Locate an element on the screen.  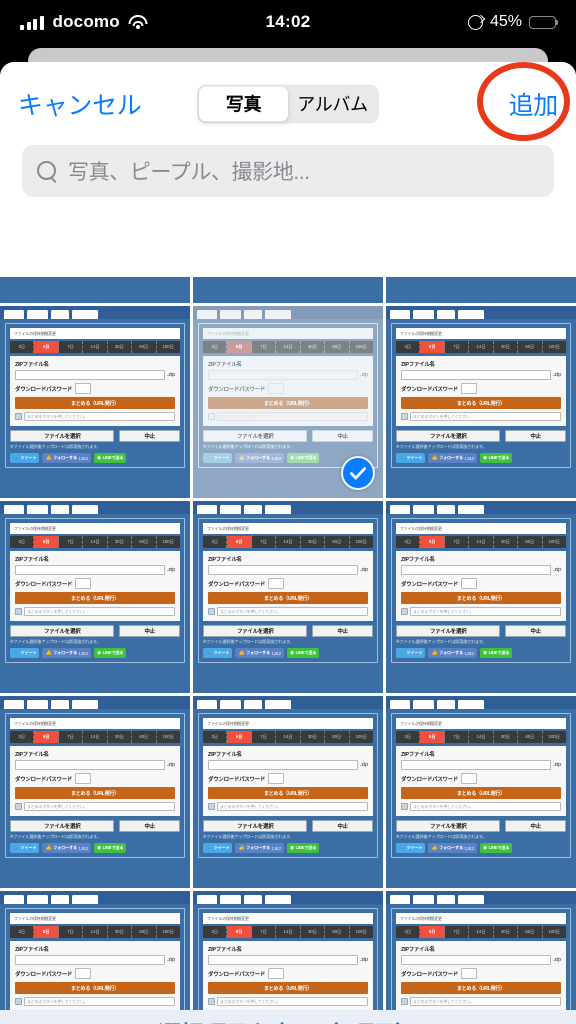
carrier-label: docomo is located at coordinates (86, 21).